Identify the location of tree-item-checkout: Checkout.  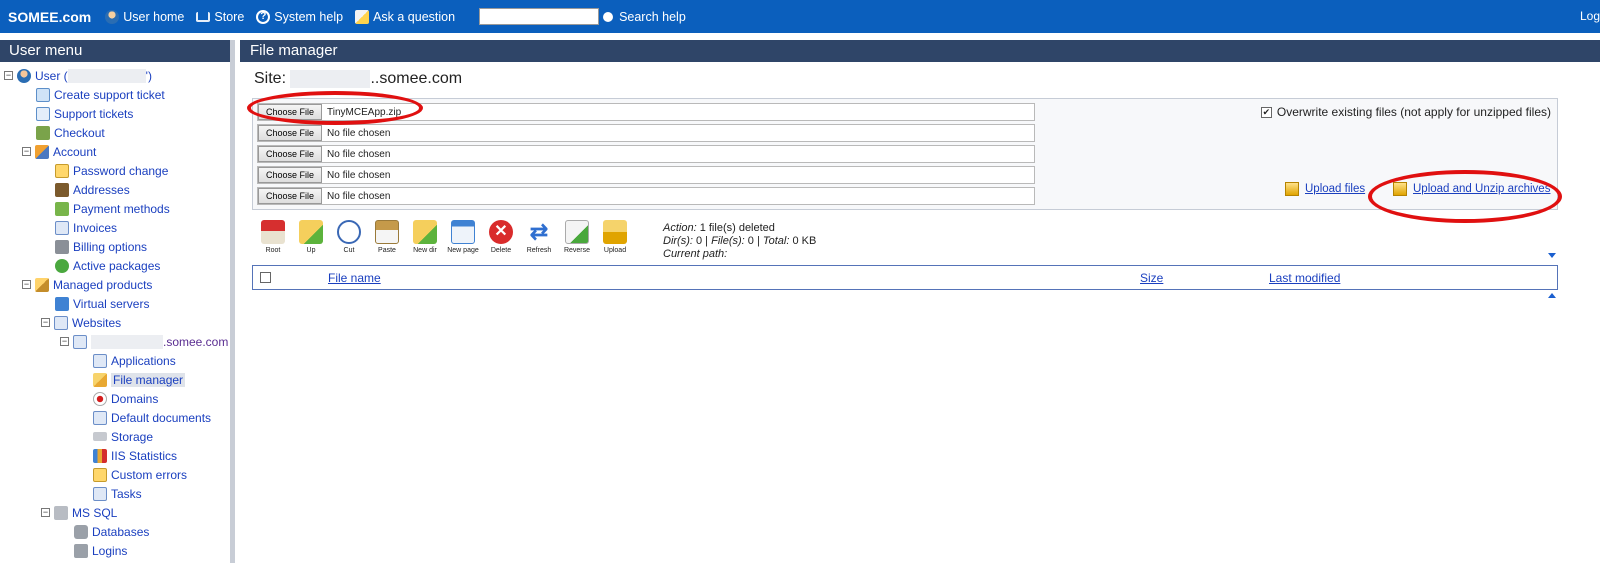
(70, 132).